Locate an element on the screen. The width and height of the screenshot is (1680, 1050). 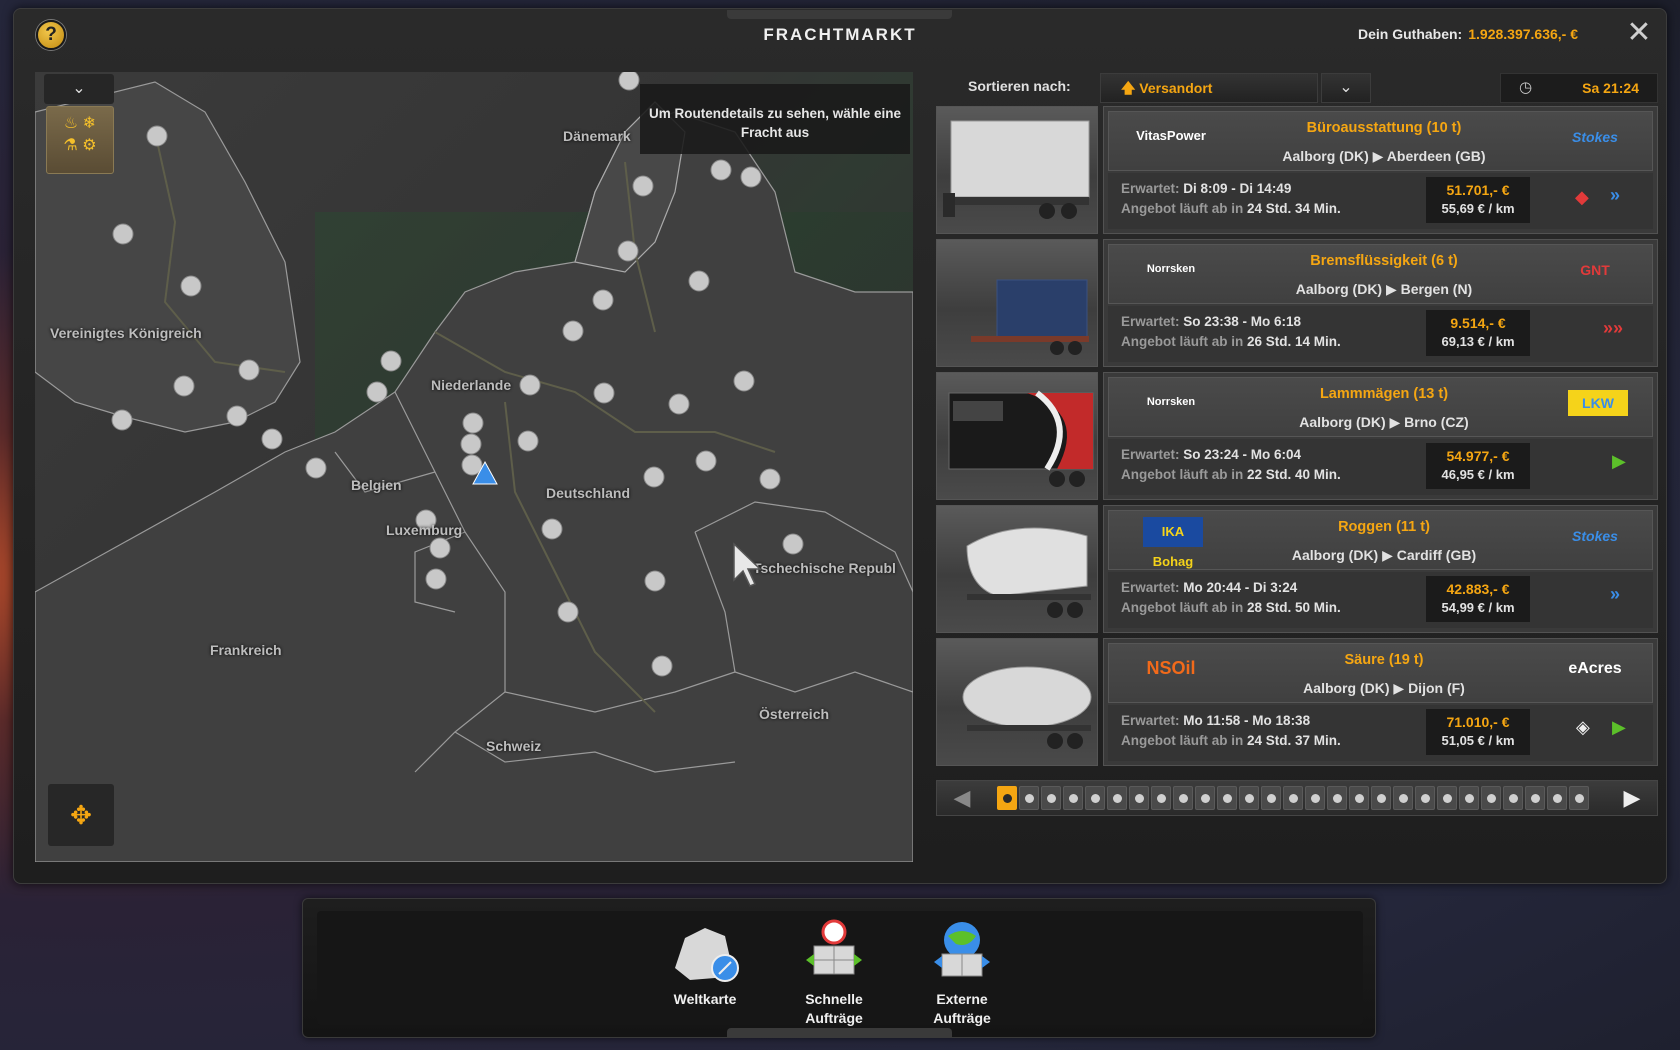
sort-value: Versandort is located at coordinates (1176, 88).